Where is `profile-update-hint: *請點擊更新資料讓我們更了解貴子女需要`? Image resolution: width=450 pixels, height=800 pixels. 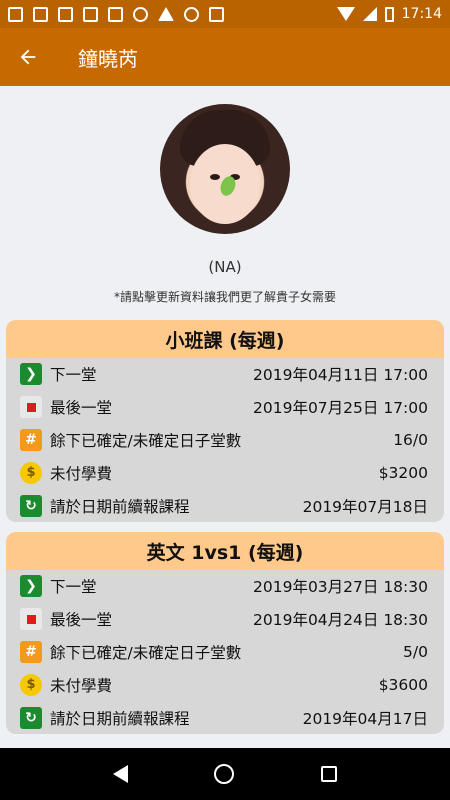 profile-update-hint: *請點擊更新資料讓我們更了解貴子女需要 is located at coordinates (225, 296).